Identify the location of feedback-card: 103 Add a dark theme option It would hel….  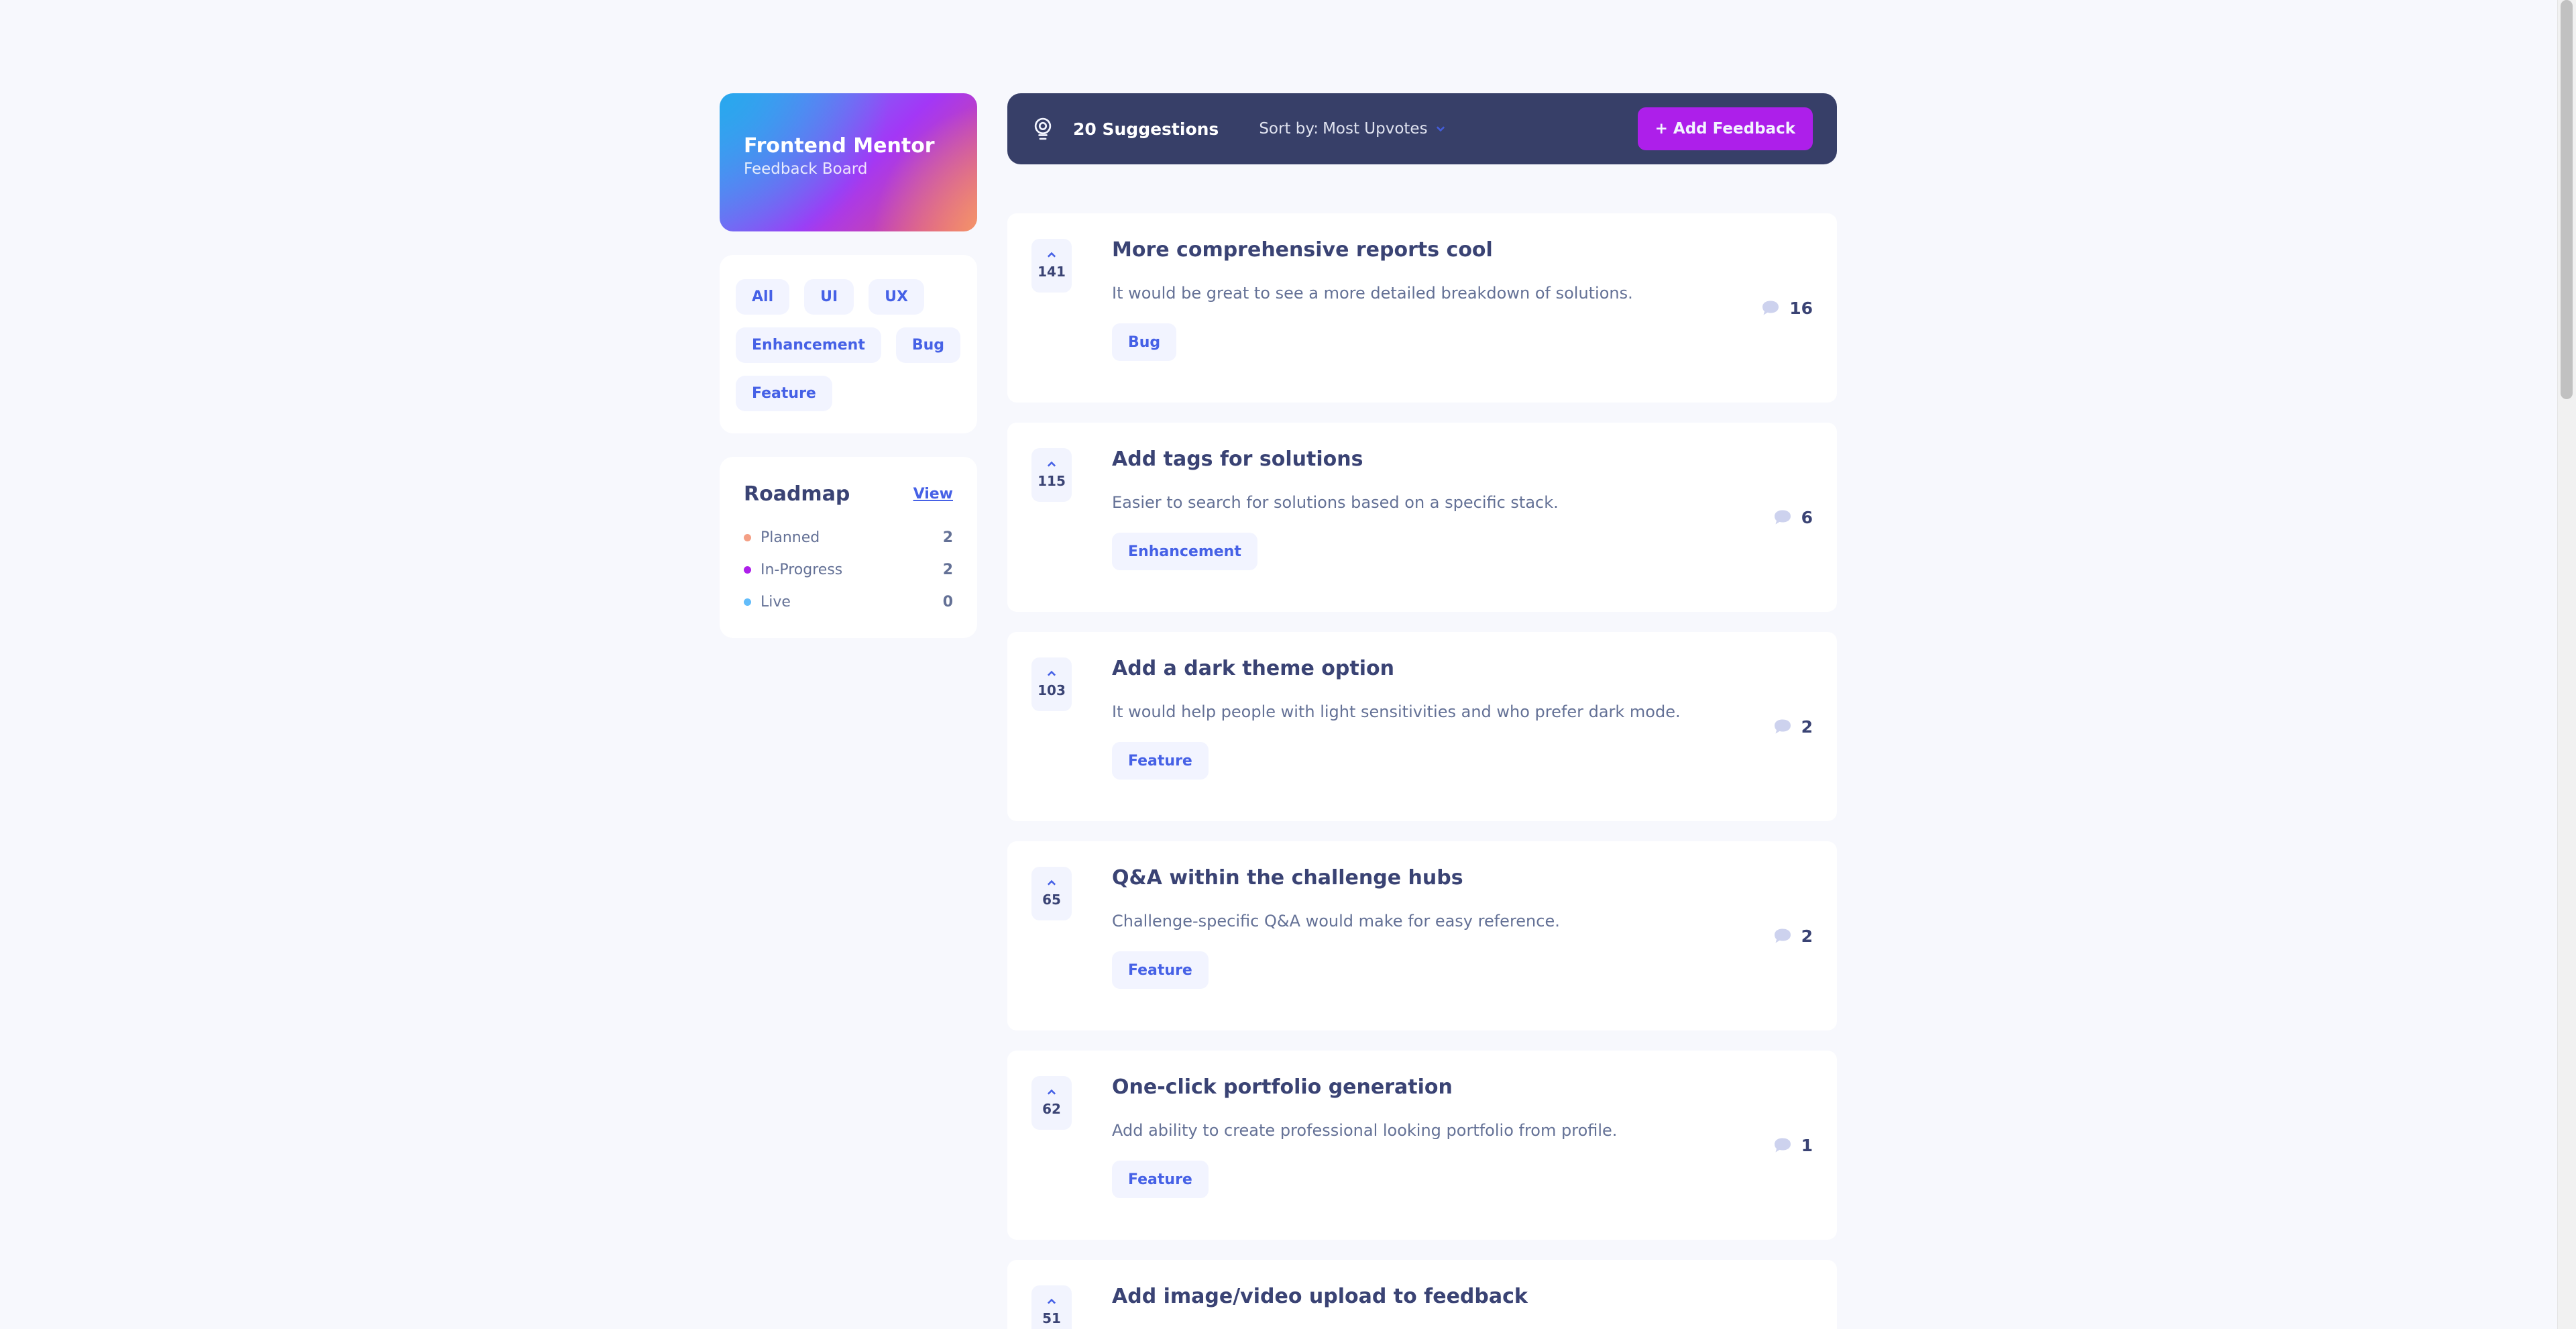
(1422, 726).